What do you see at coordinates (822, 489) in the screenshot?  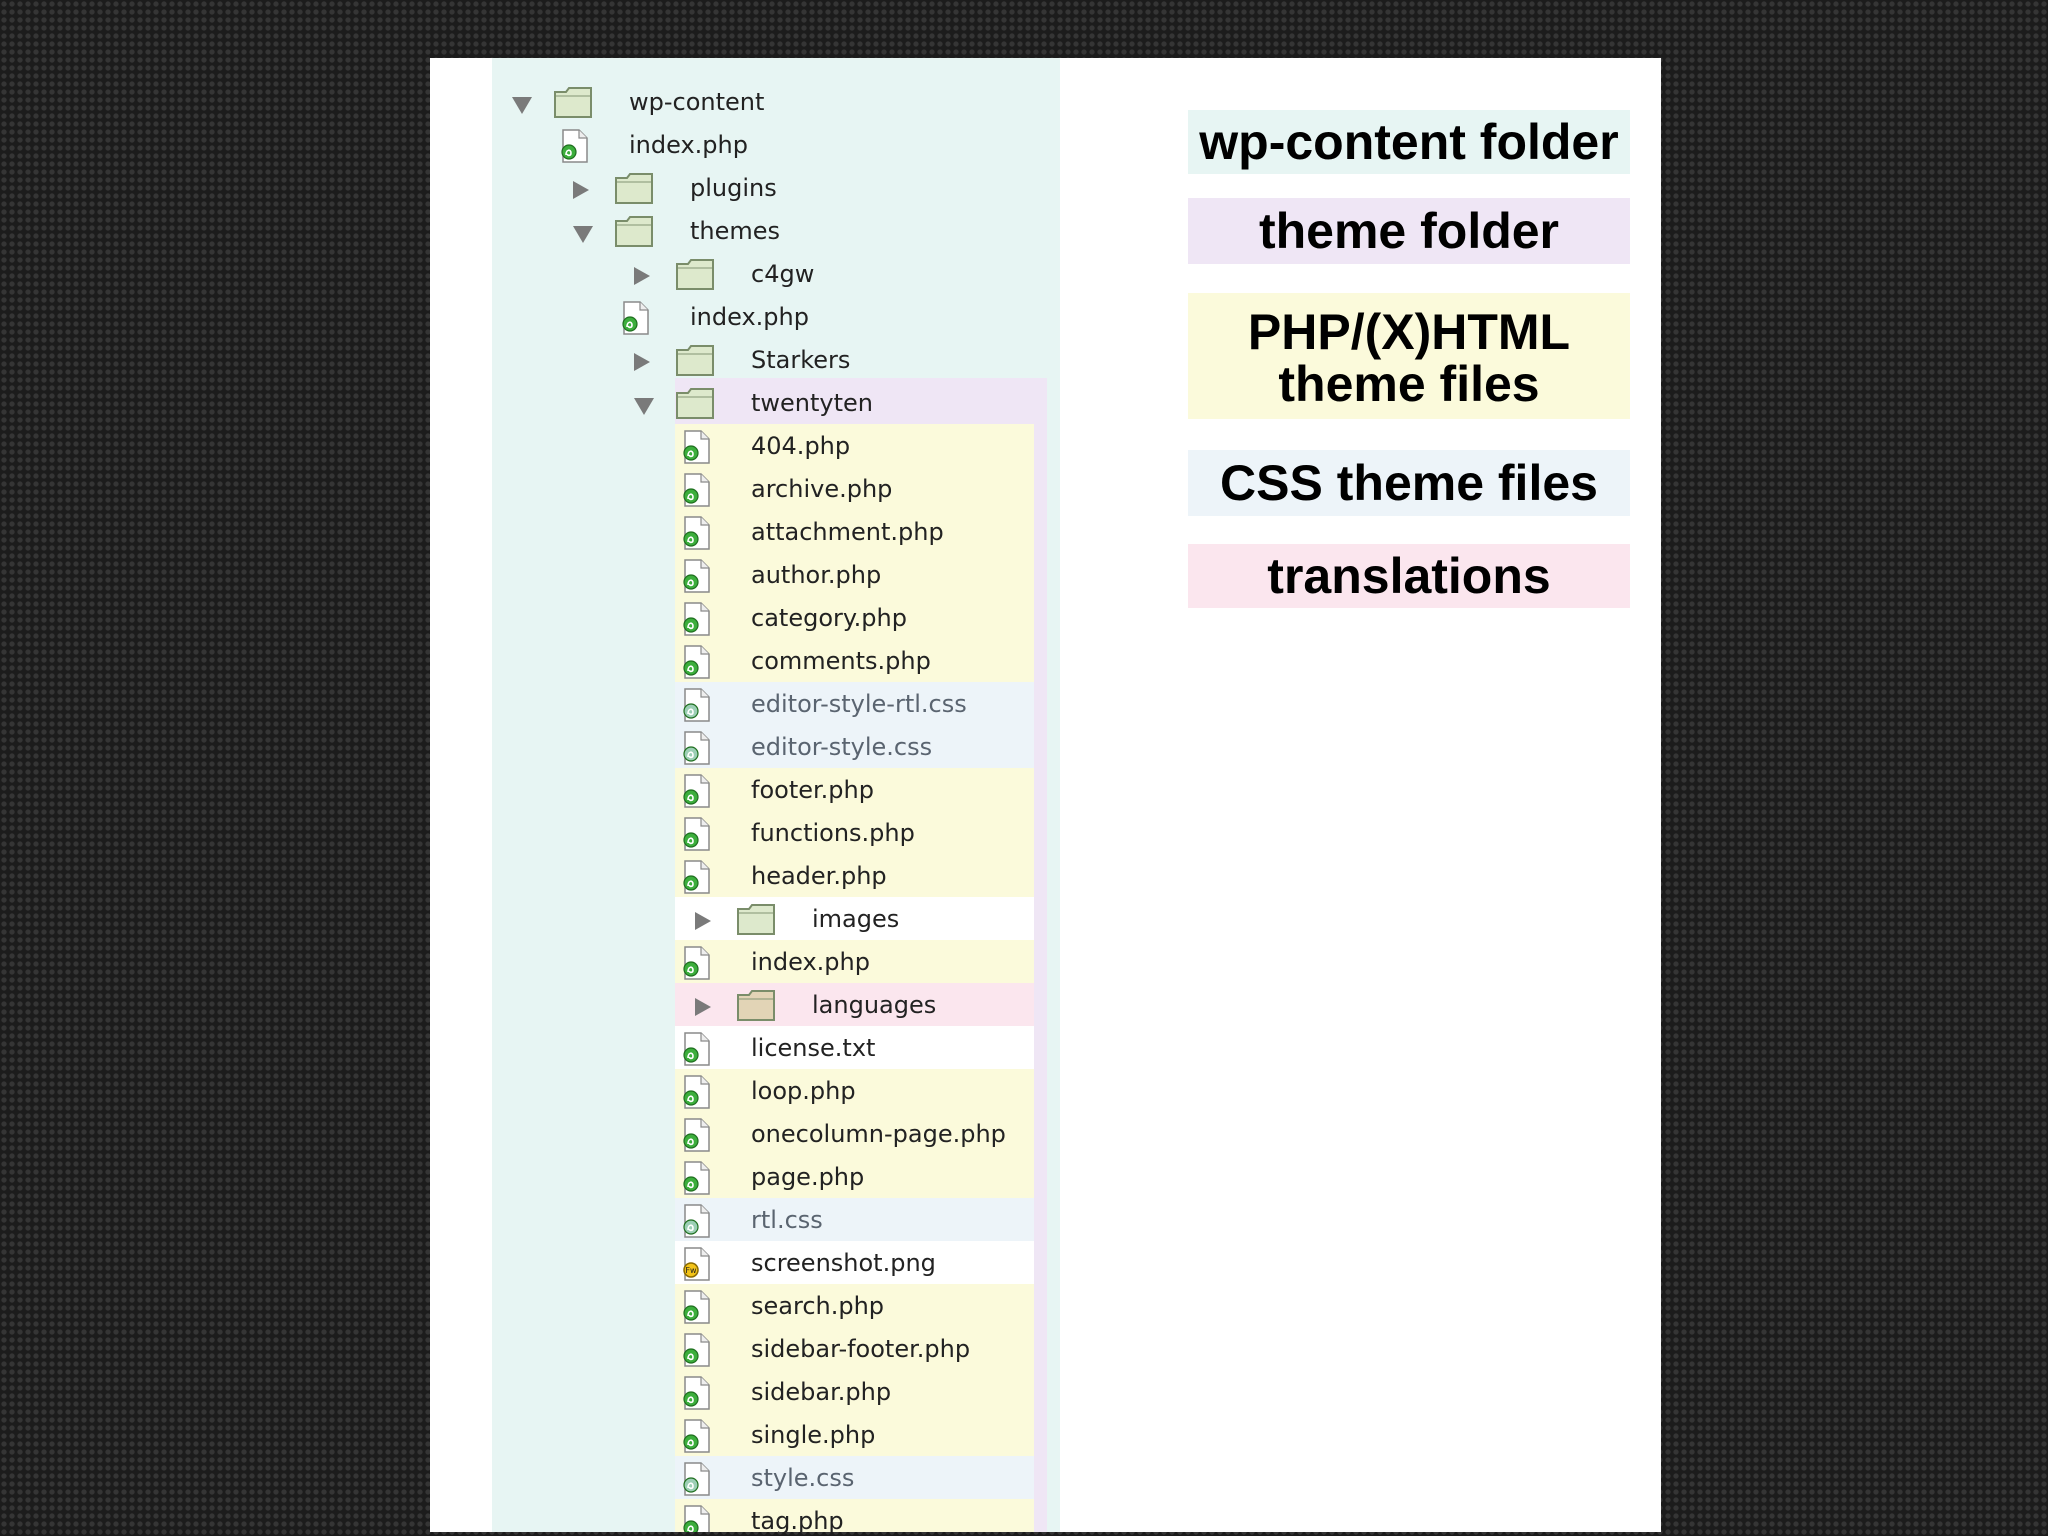 I see `tree-item-label: archive.php` at bounding box center [822, 489].